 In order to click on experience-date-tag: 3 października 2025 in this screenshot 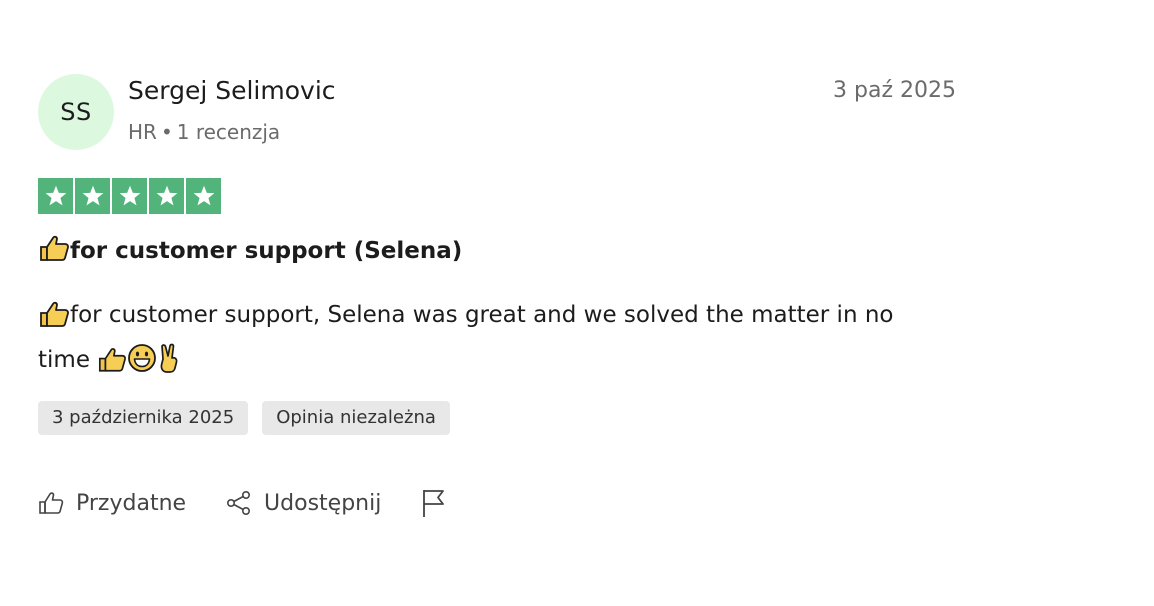, I will do `click(143, 418)`.